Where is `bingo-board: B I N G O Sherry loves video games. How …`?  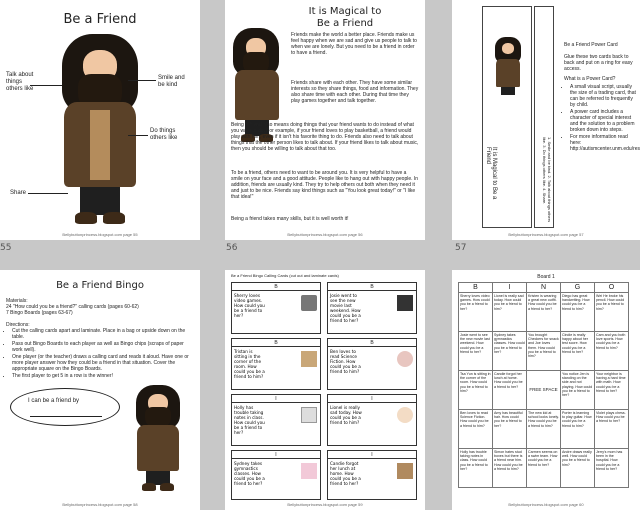
bingo-board: B I N G O Sherry loves video games. How … is located at coordinates (543, 385).